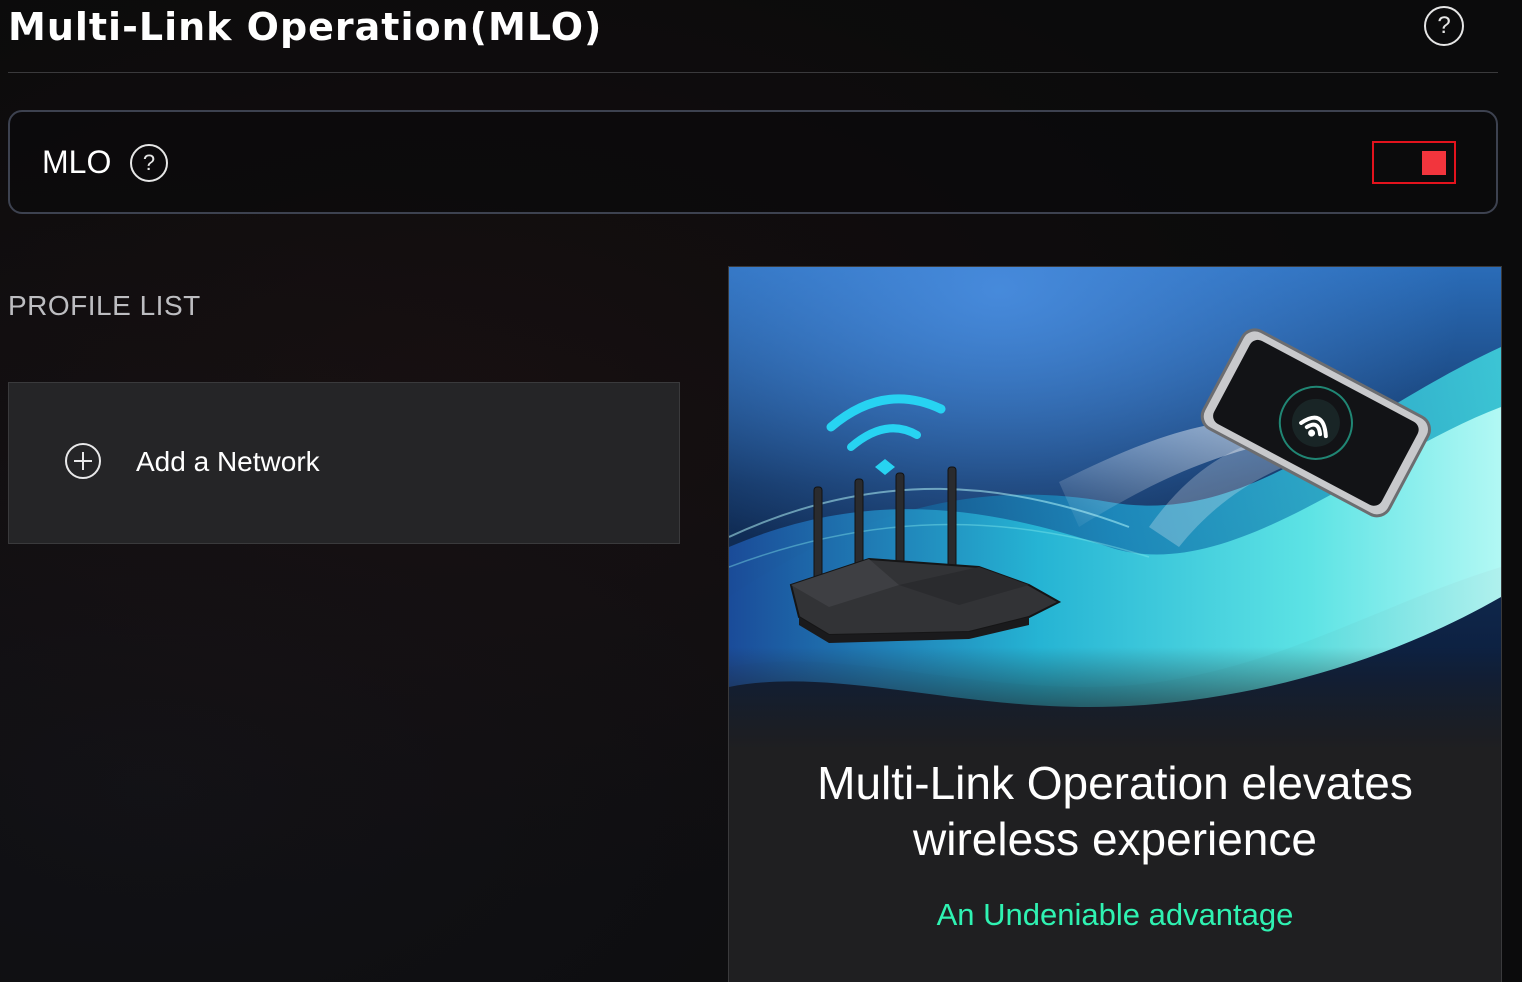 The width and height of the screenshot is (1522, 982). I want to click on page-title: Multi-Link Operation(MLO), so click(305, 27).